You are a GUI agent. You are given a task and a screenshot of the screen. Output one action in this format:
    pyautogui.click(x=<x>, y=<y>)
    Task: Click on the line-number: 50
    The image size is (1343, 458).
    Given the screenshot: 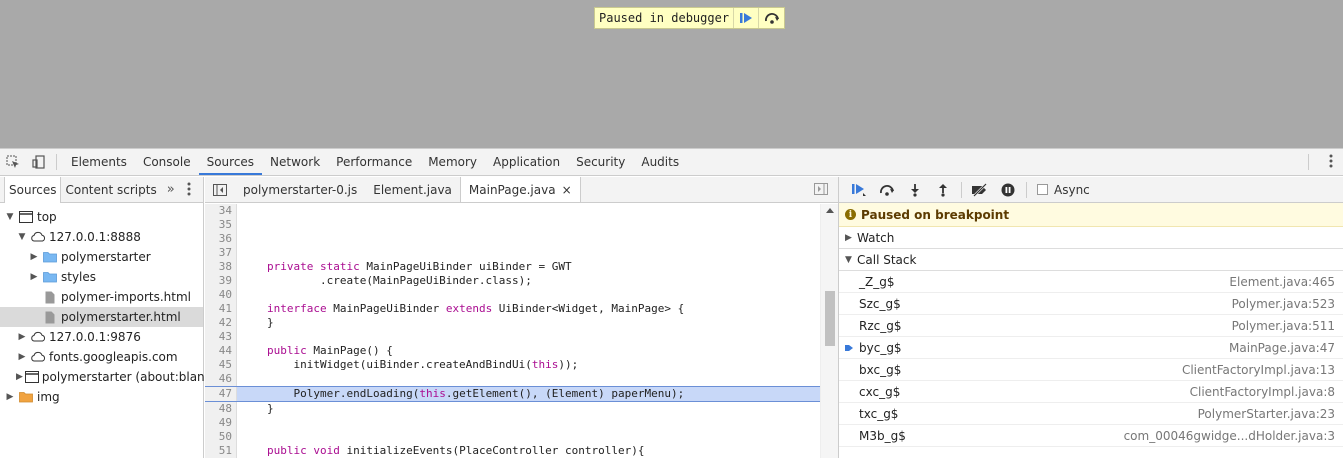 What is the action you would take?
    pyautogui.click(x=221, y=437)
    